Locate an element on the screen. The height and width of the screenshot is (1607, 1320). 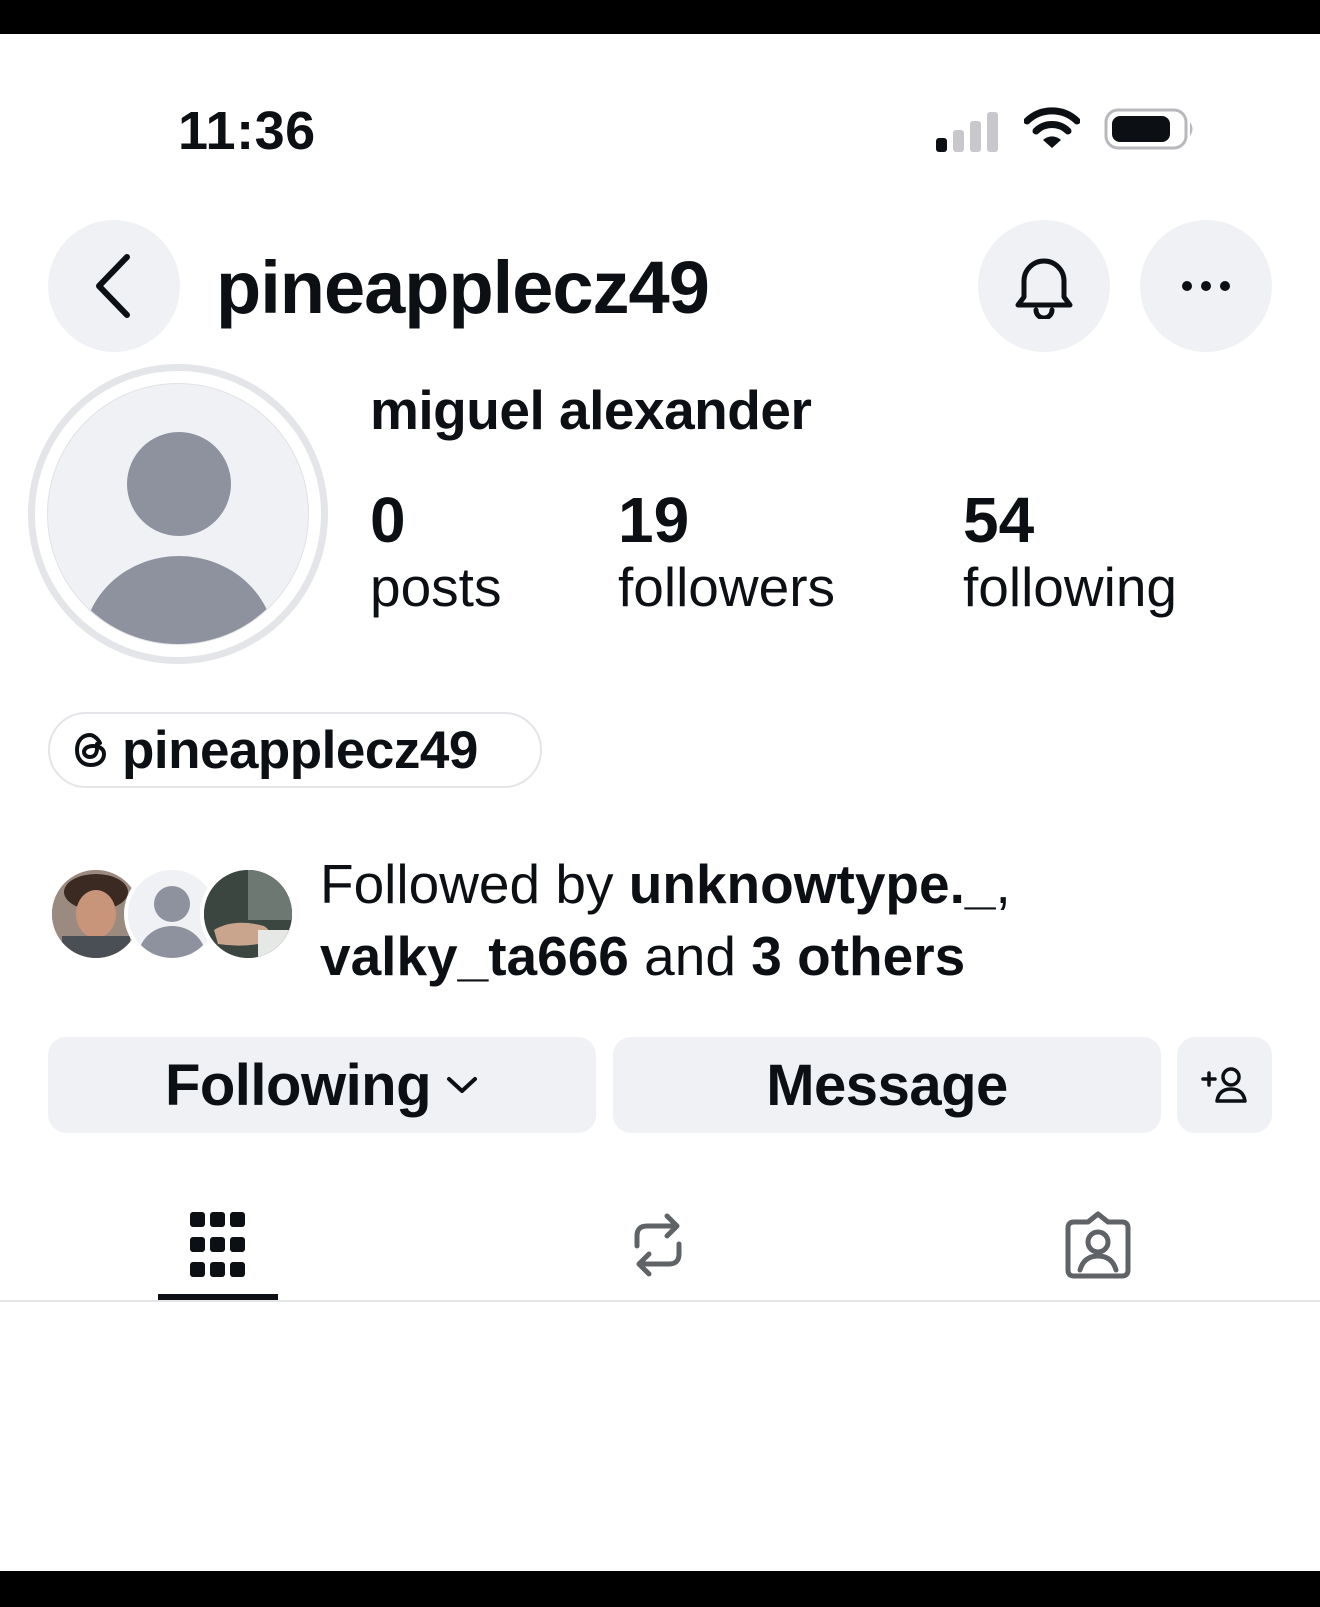
chevron-left-icon is located at coordinates (113, 286).